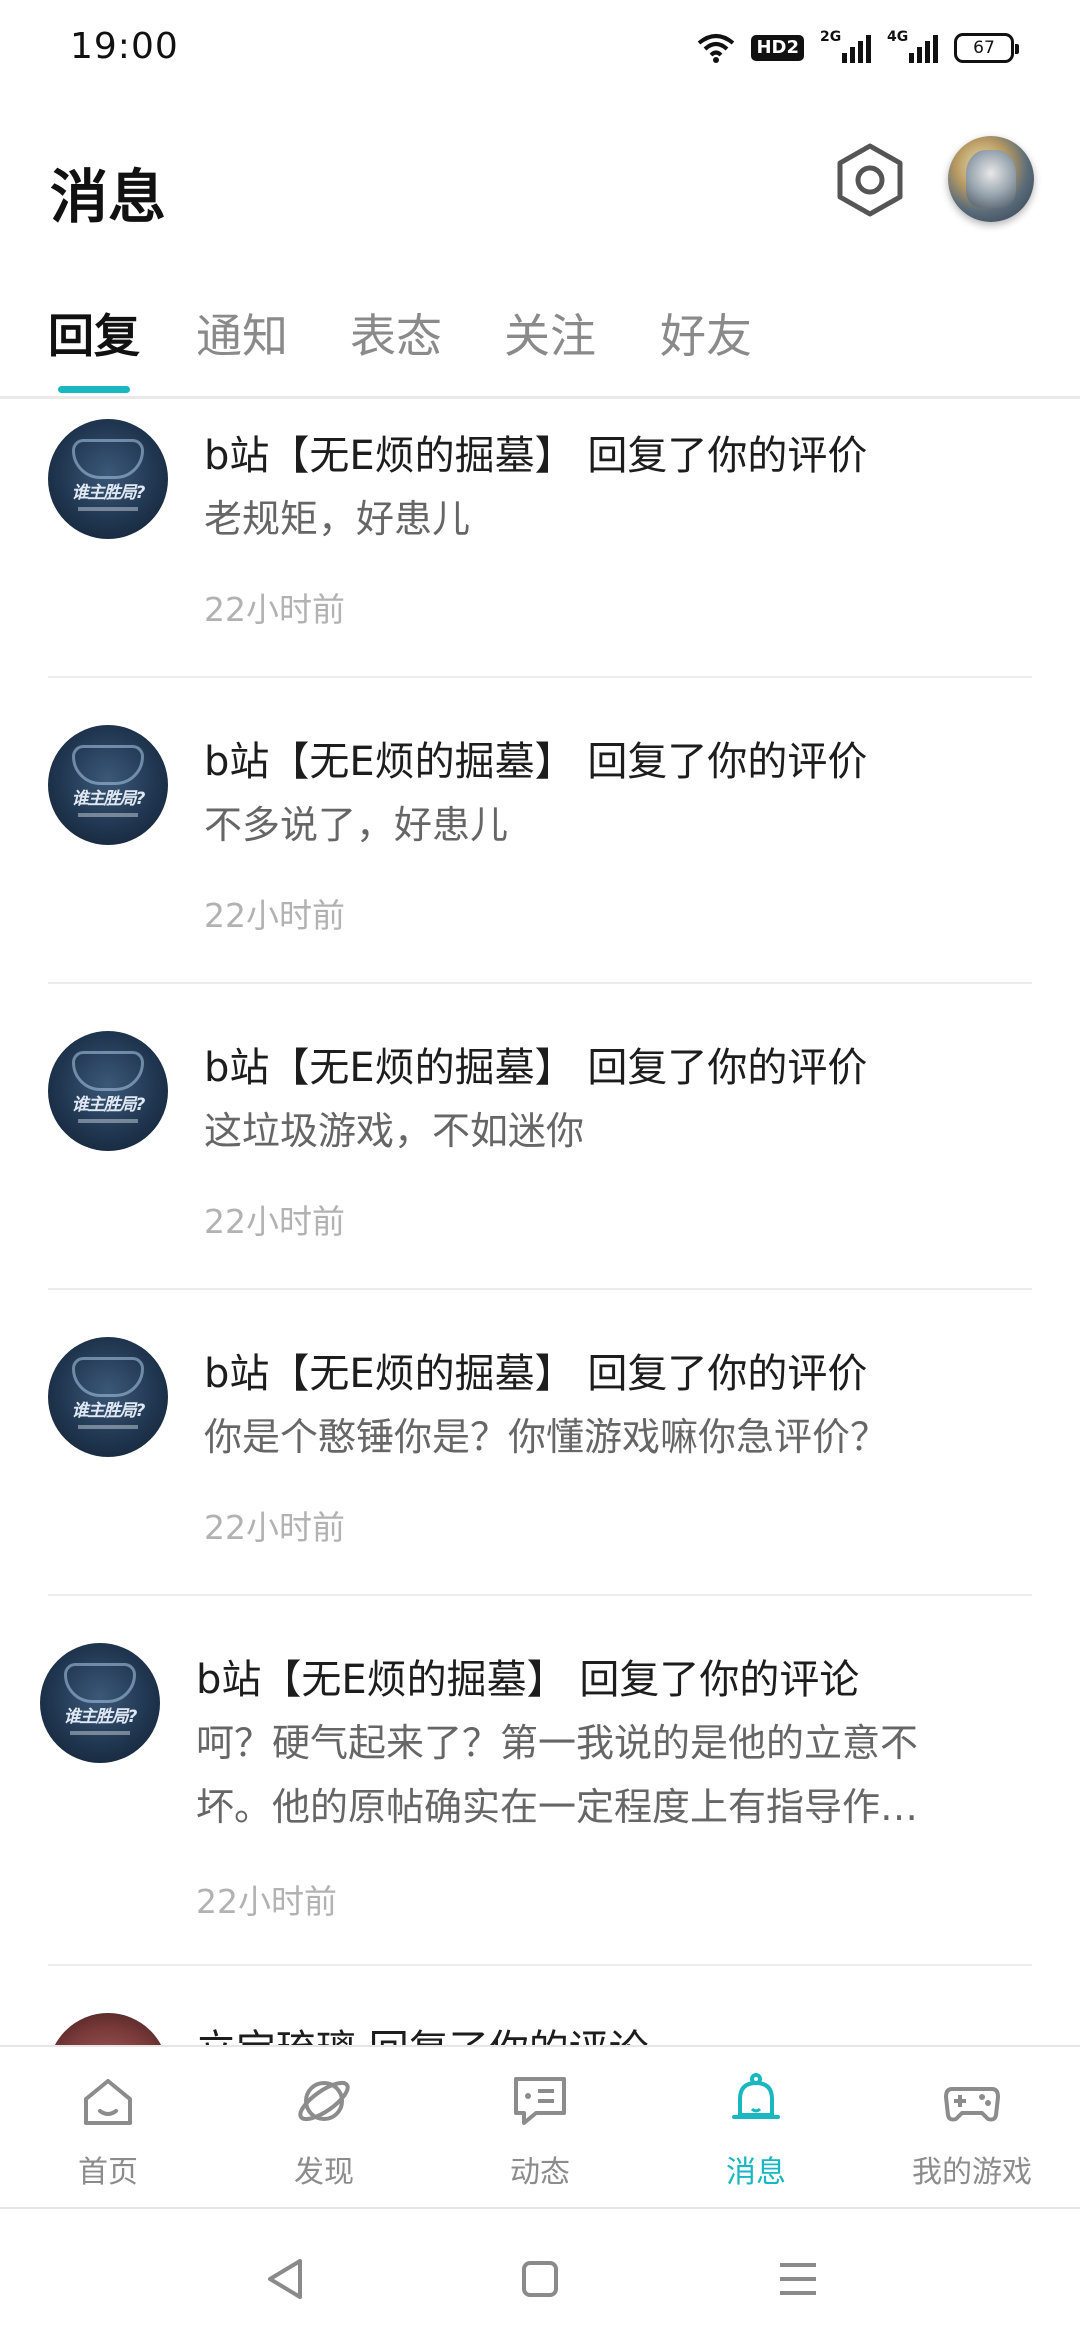 This screenshot has width=1080, height=2340. I want to click on signal-2g-icon: 2G, so click(845, 46).